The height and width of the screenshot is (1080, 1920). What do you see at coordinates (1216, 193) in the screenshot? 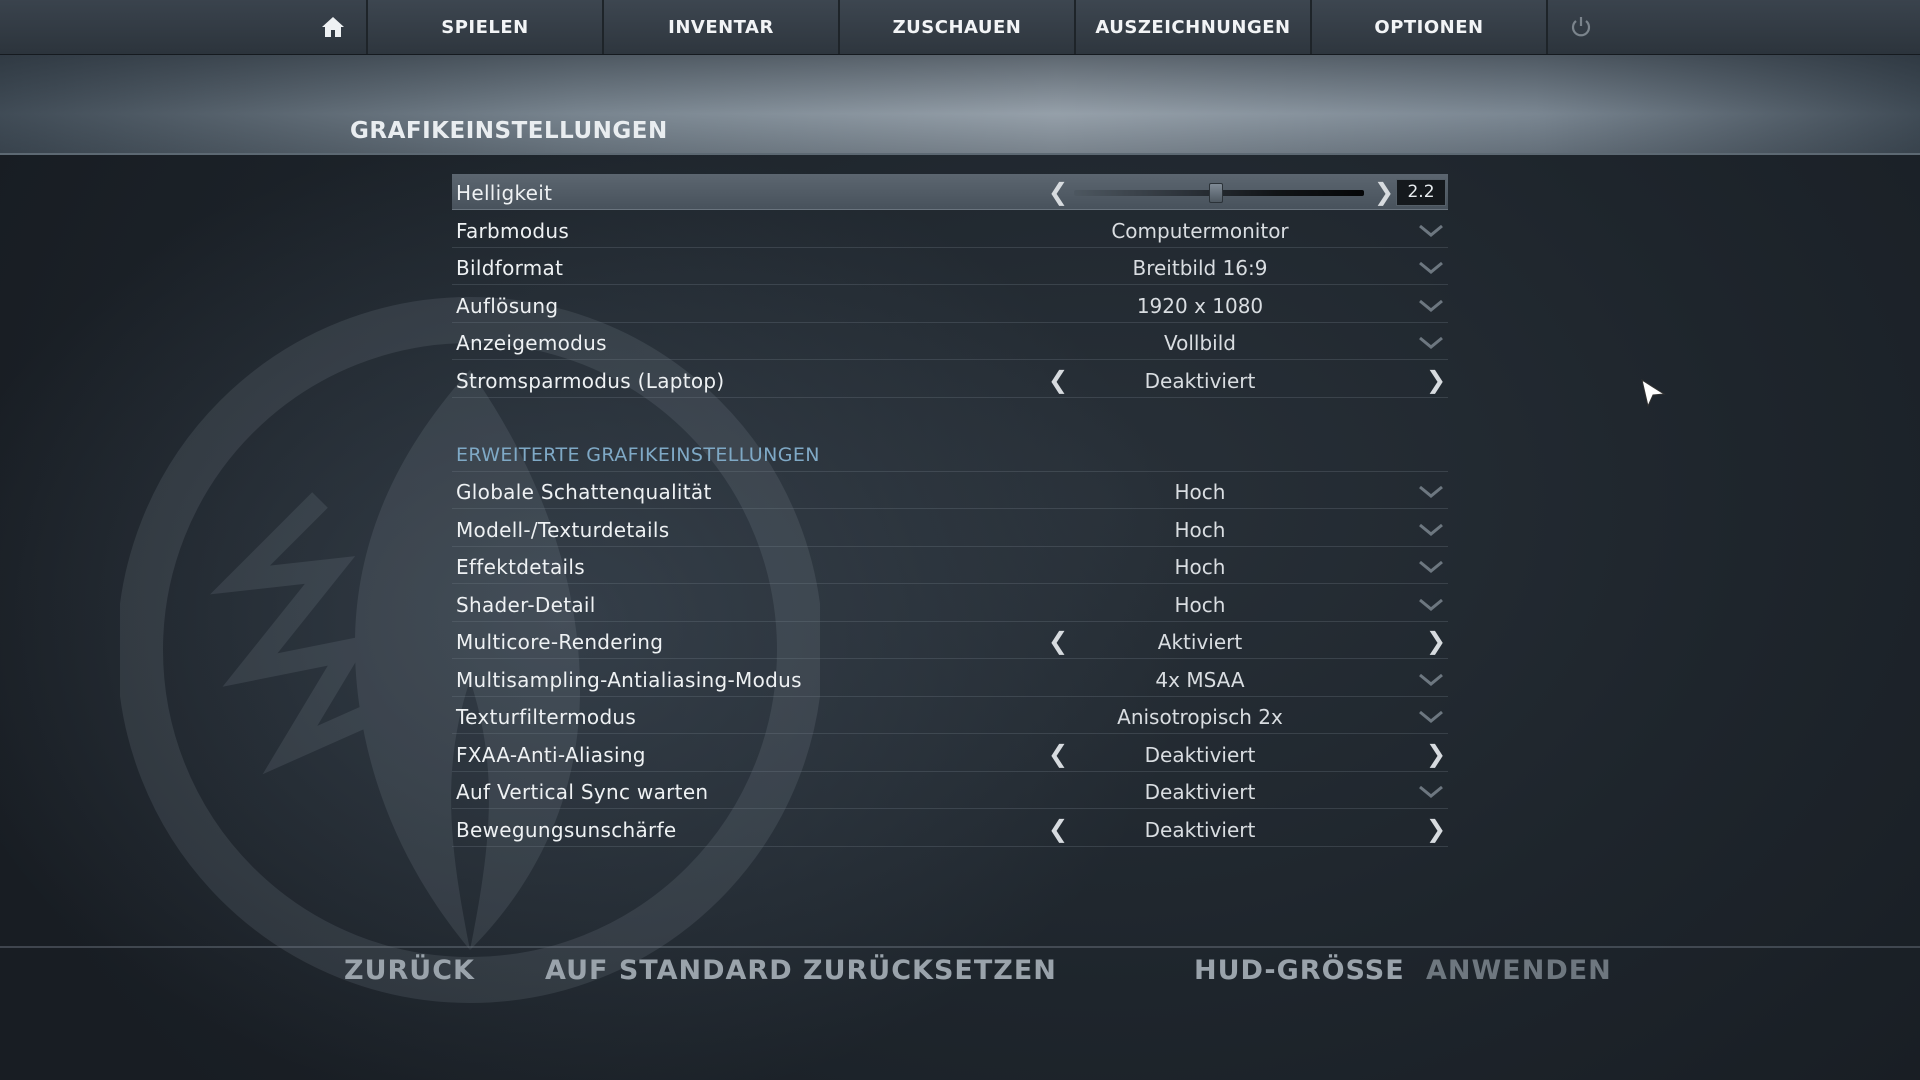
I see `slider-handle` at bounding box center [1216, 193].